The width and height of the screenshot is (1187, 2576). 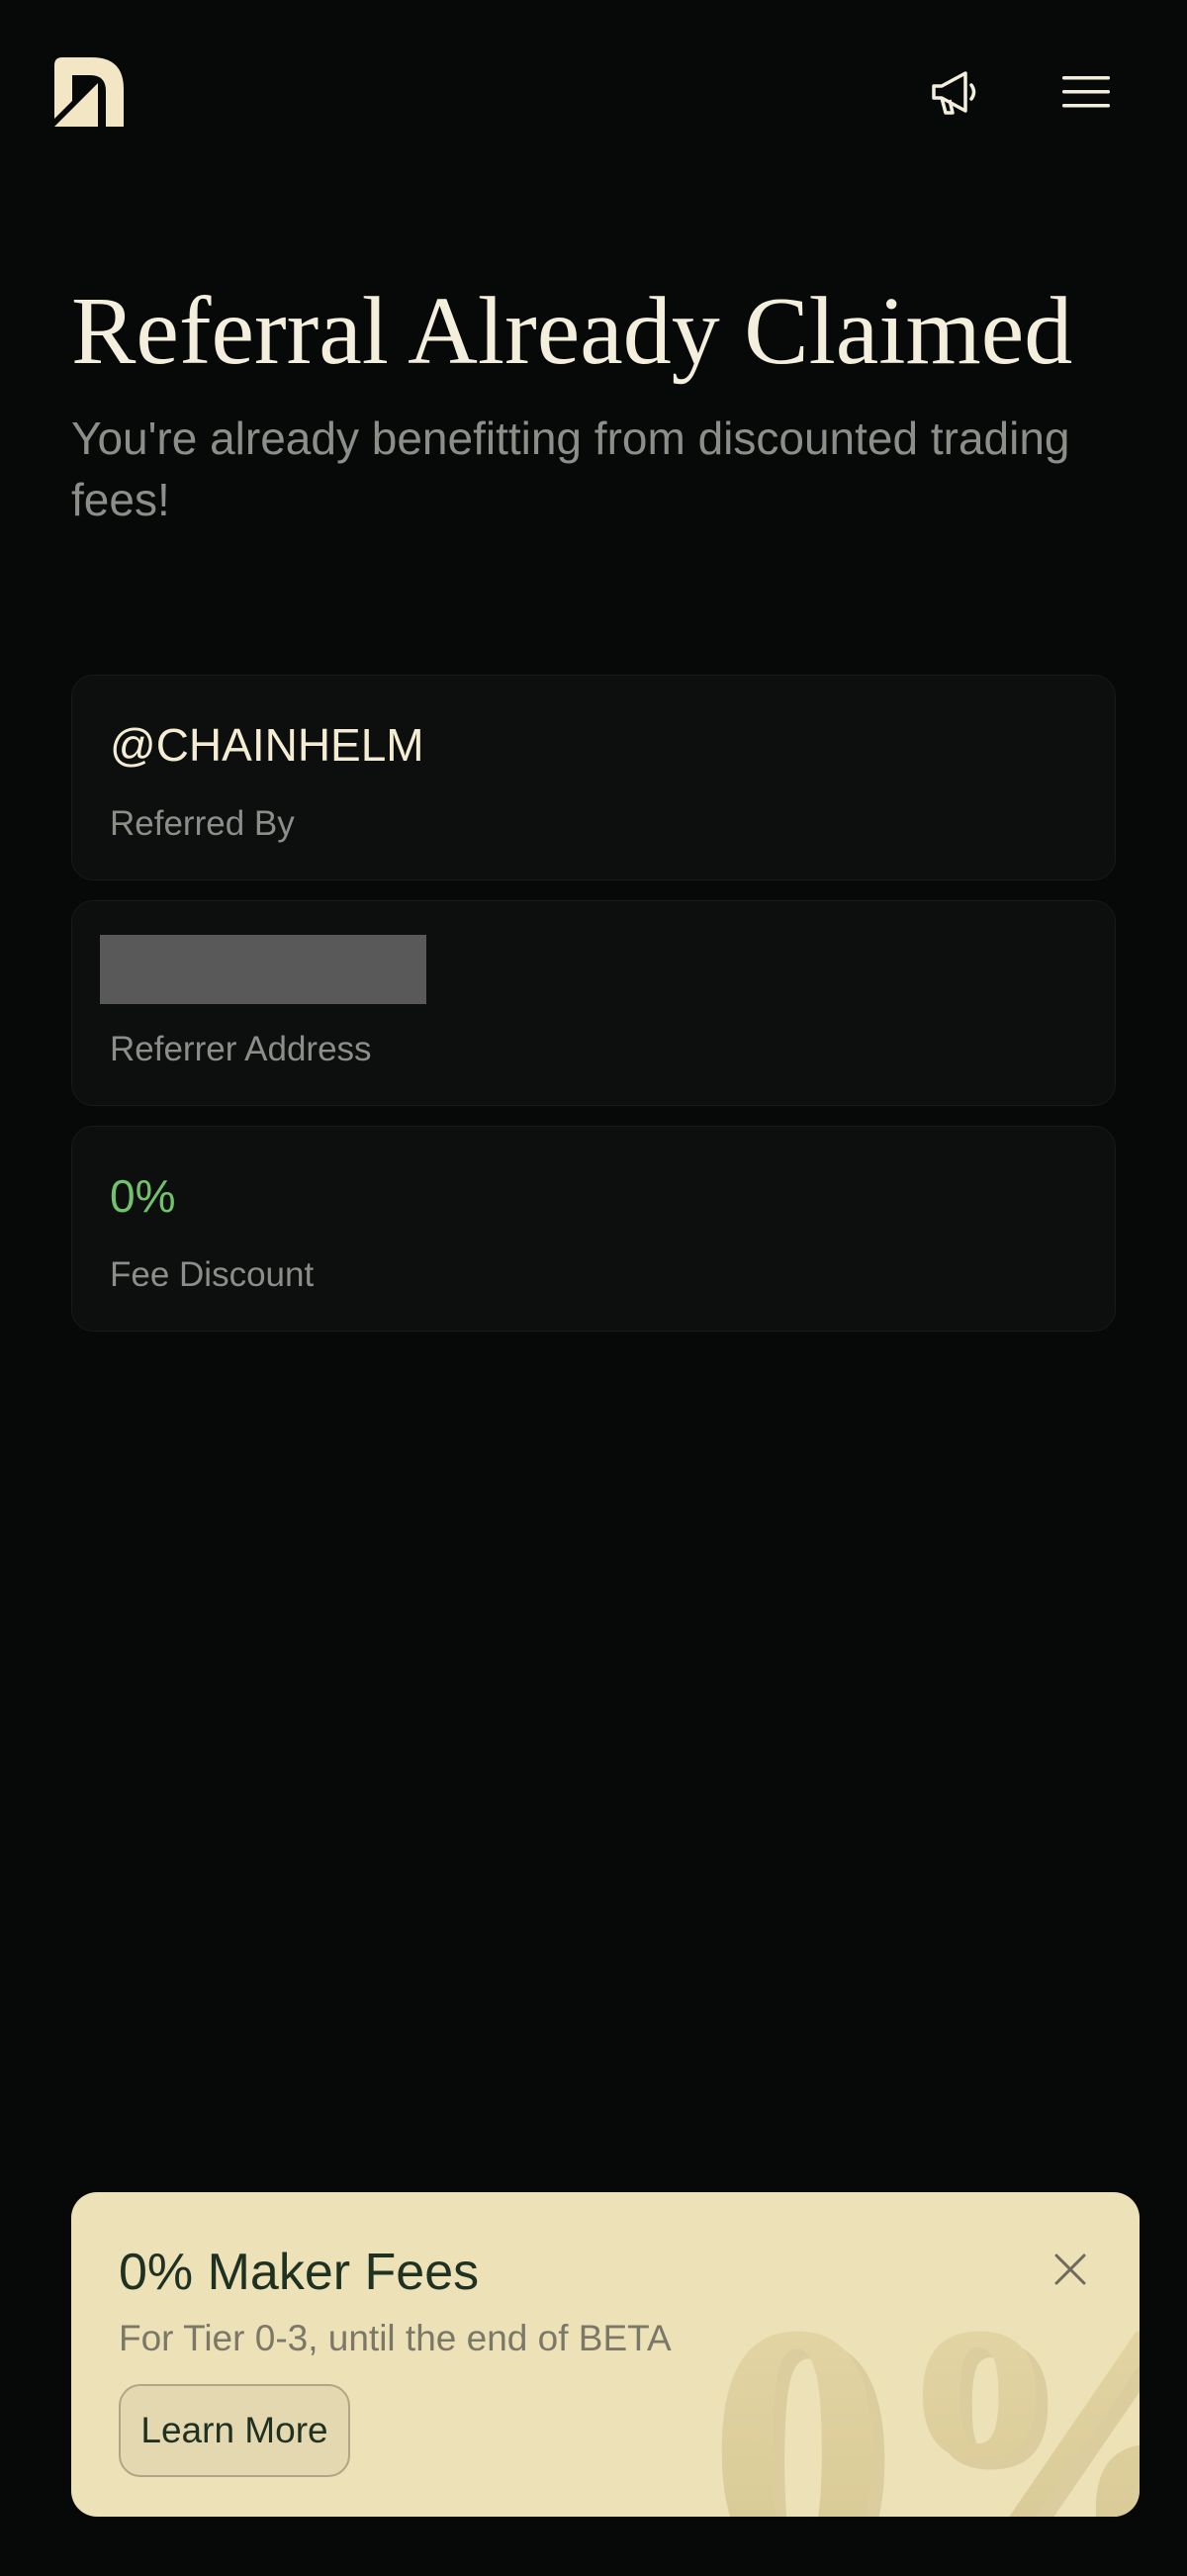 What do you see at coordinates (395, 2338) in the screenshot?
I see `promo-subtitle: For Tier 0-3, until the end of BETA` at bounding box center [395, 2338].